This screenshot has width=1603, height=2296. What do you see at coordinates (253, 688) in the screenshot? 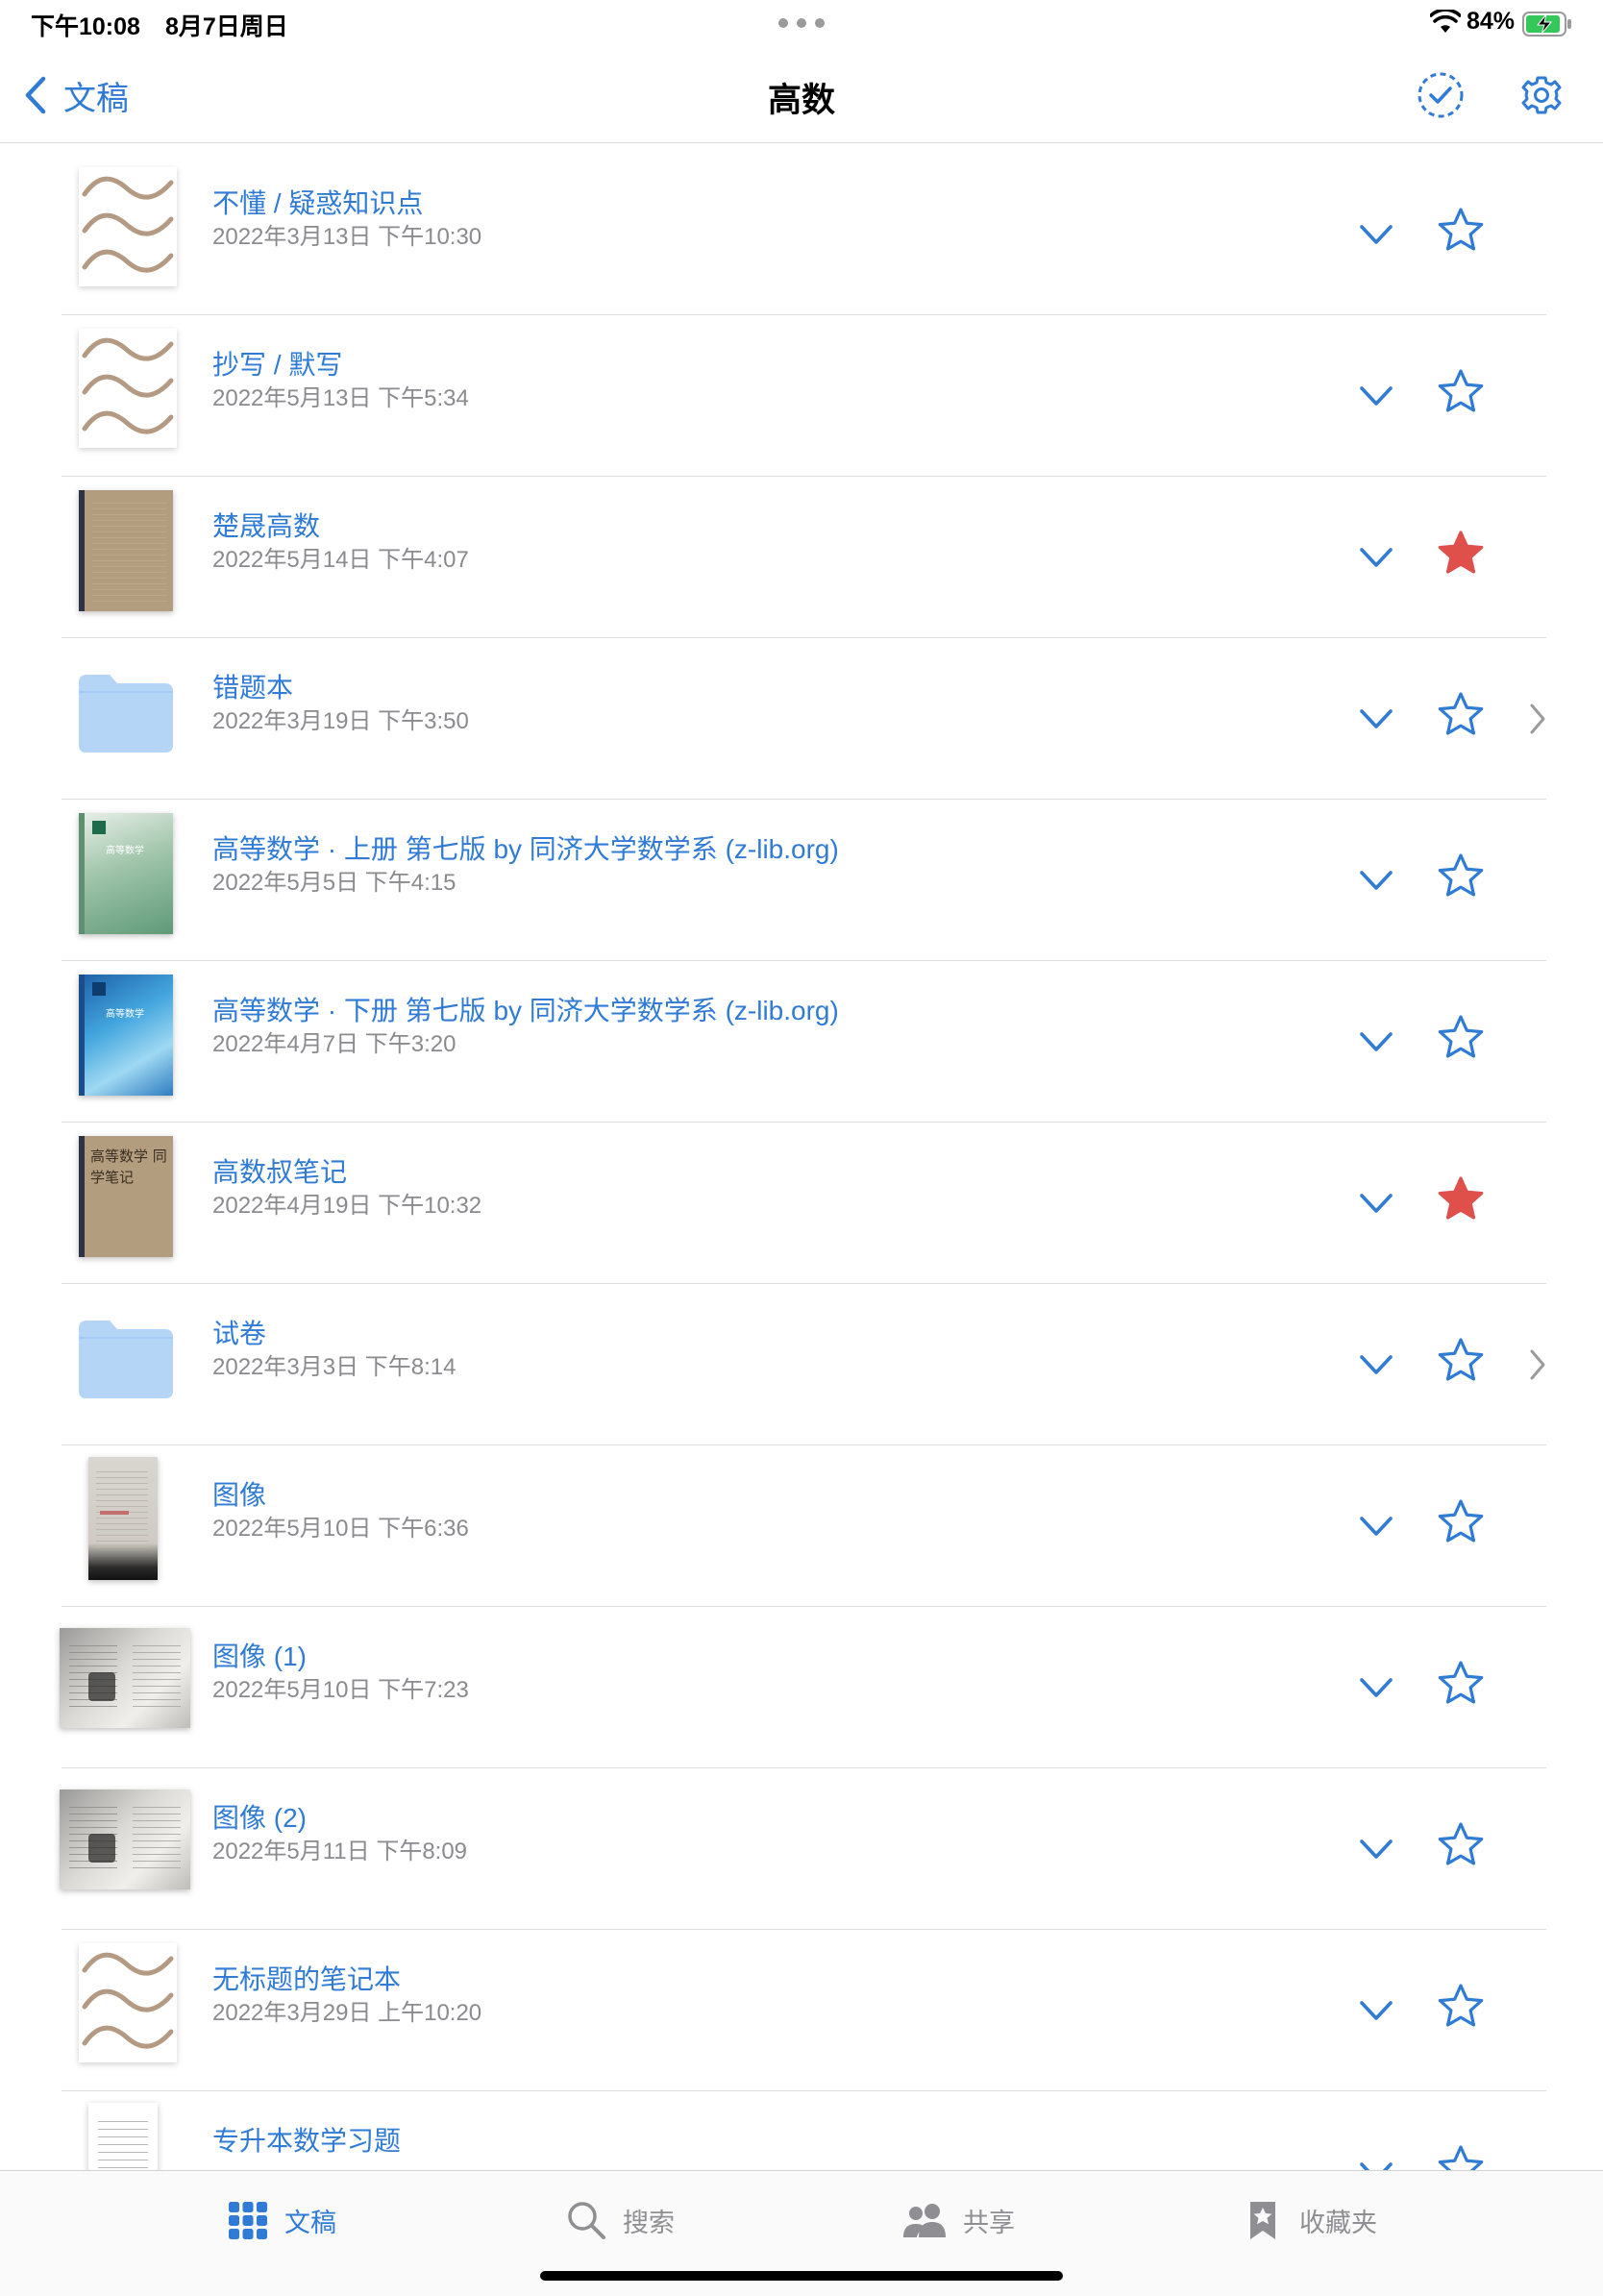
I see `item-title: 错题本` at bounding box center [253, 688].